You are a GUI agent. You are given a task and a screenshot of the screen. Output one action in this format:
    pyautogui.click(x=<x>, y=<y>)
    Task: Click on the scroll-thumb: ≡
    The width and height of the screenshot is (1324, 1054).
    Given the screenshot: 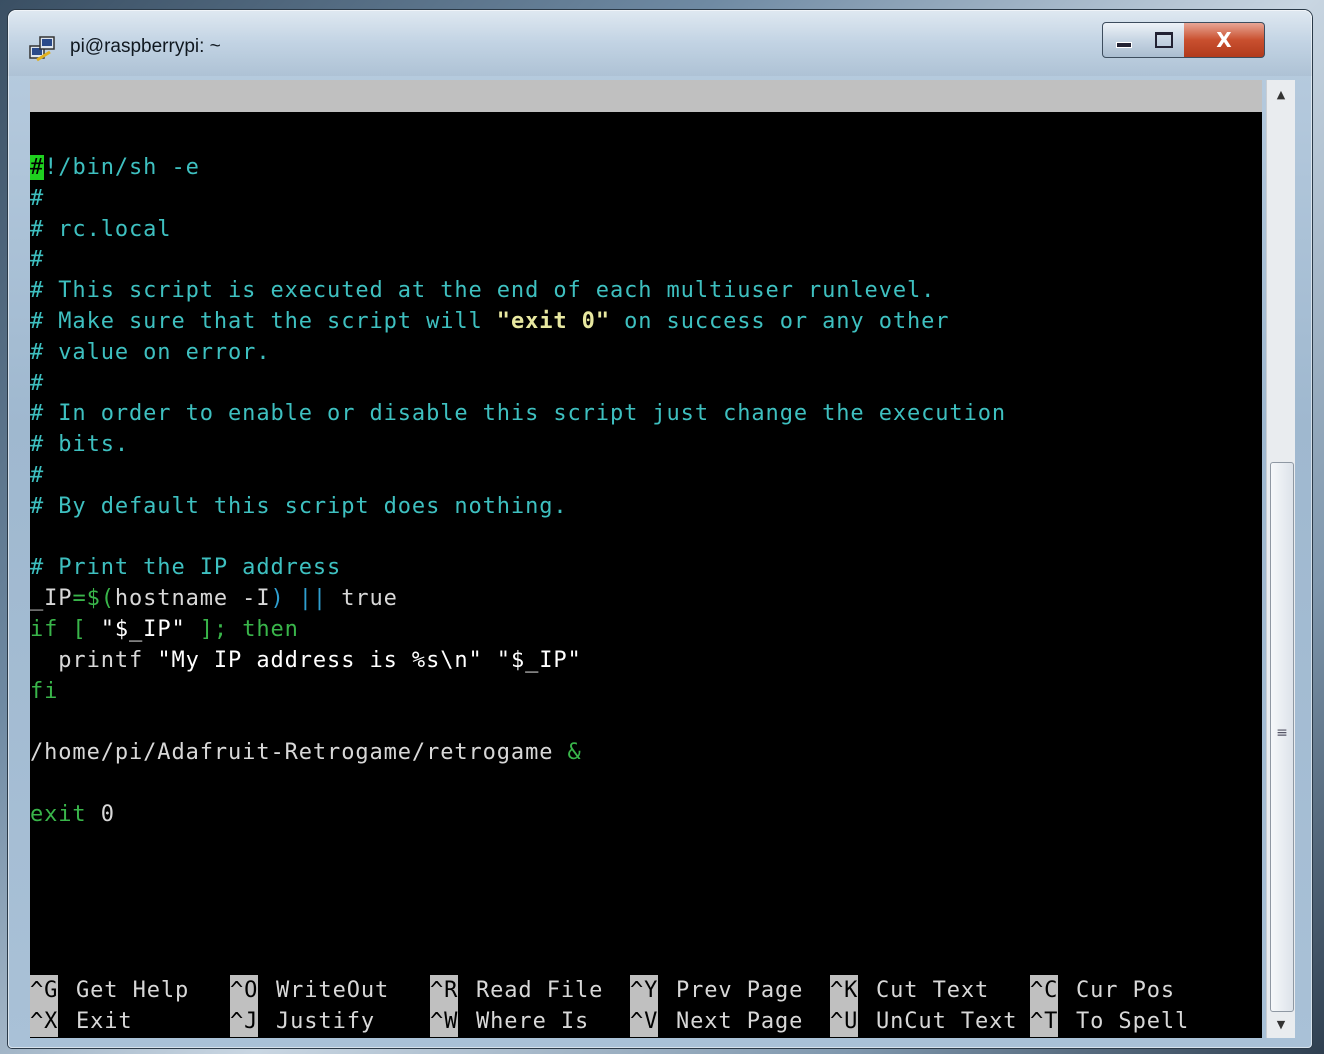 What is the action you would take?
    pyautogui.click(x=1282, y=737)
    